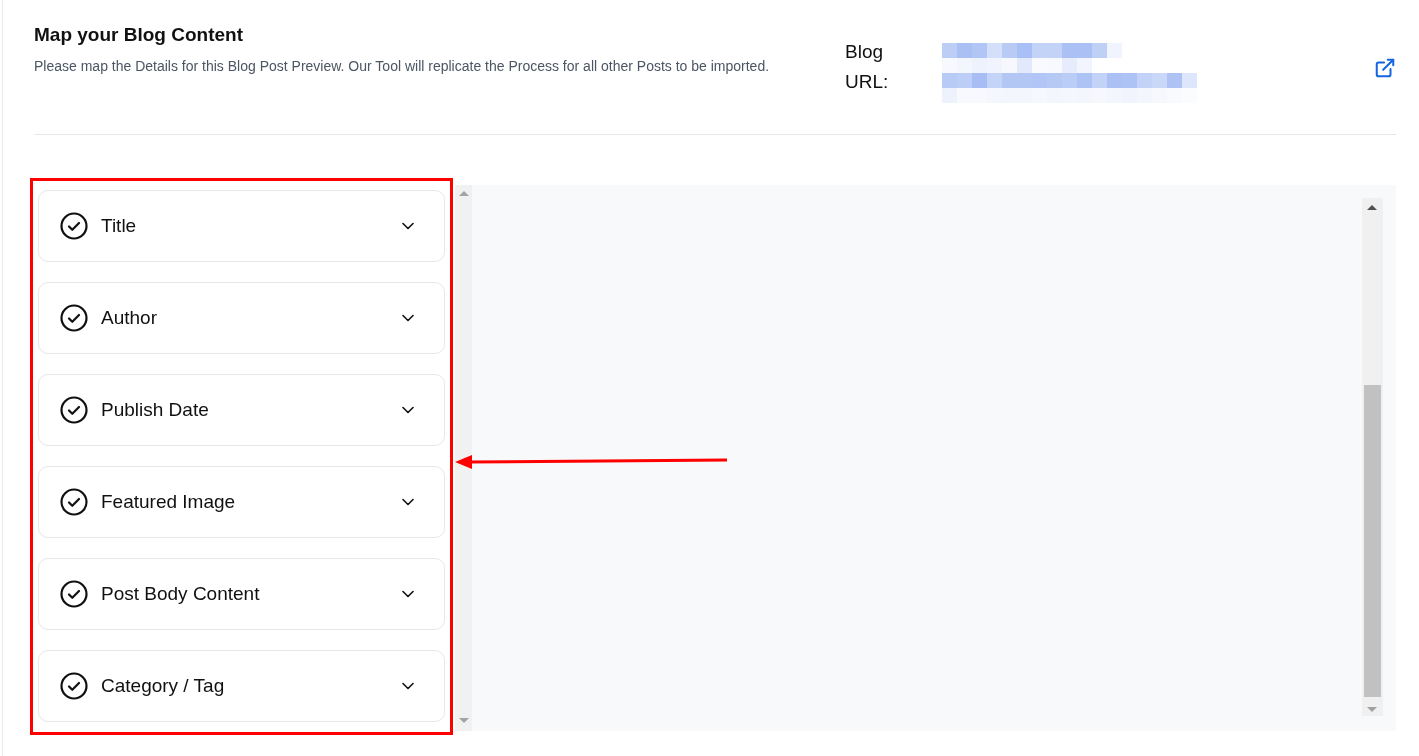 The image size is (1419, 756). I want to click on field-accordion: Title, so click(241, 226).